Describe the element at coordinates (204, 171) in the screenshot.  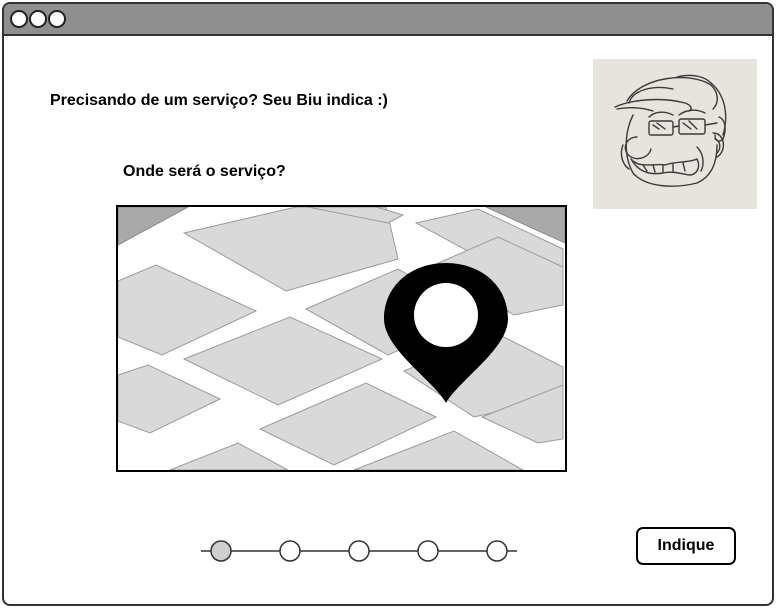
I see `location-question: Onde será o serviço?` at that location.